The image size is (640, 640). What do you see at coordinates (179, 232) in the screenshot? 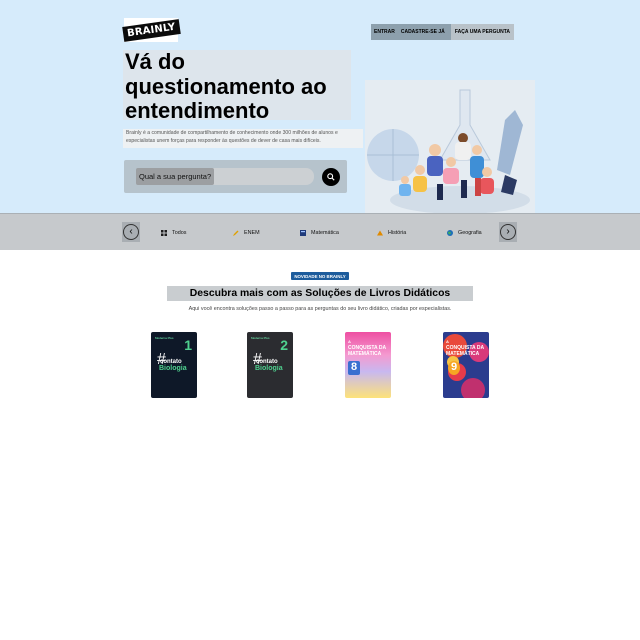
I see `category-label: Todos` at bounding box center [179, 232].